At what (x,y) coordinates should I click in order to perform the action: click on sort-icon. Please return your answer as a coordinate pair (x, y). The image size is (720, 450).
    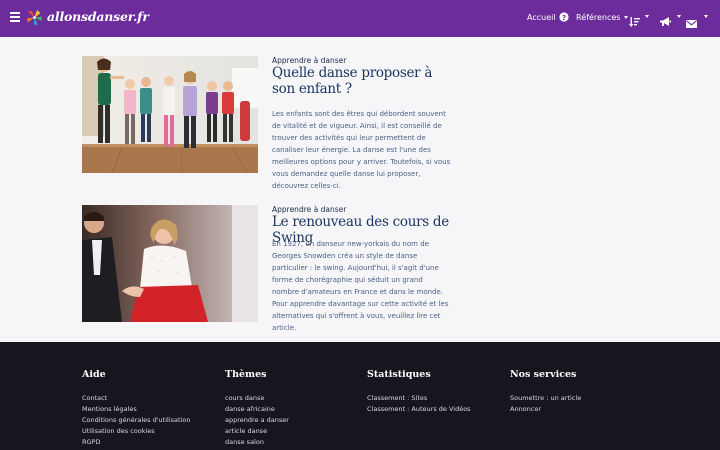
    Looking at the image, I should click on (634, 22).